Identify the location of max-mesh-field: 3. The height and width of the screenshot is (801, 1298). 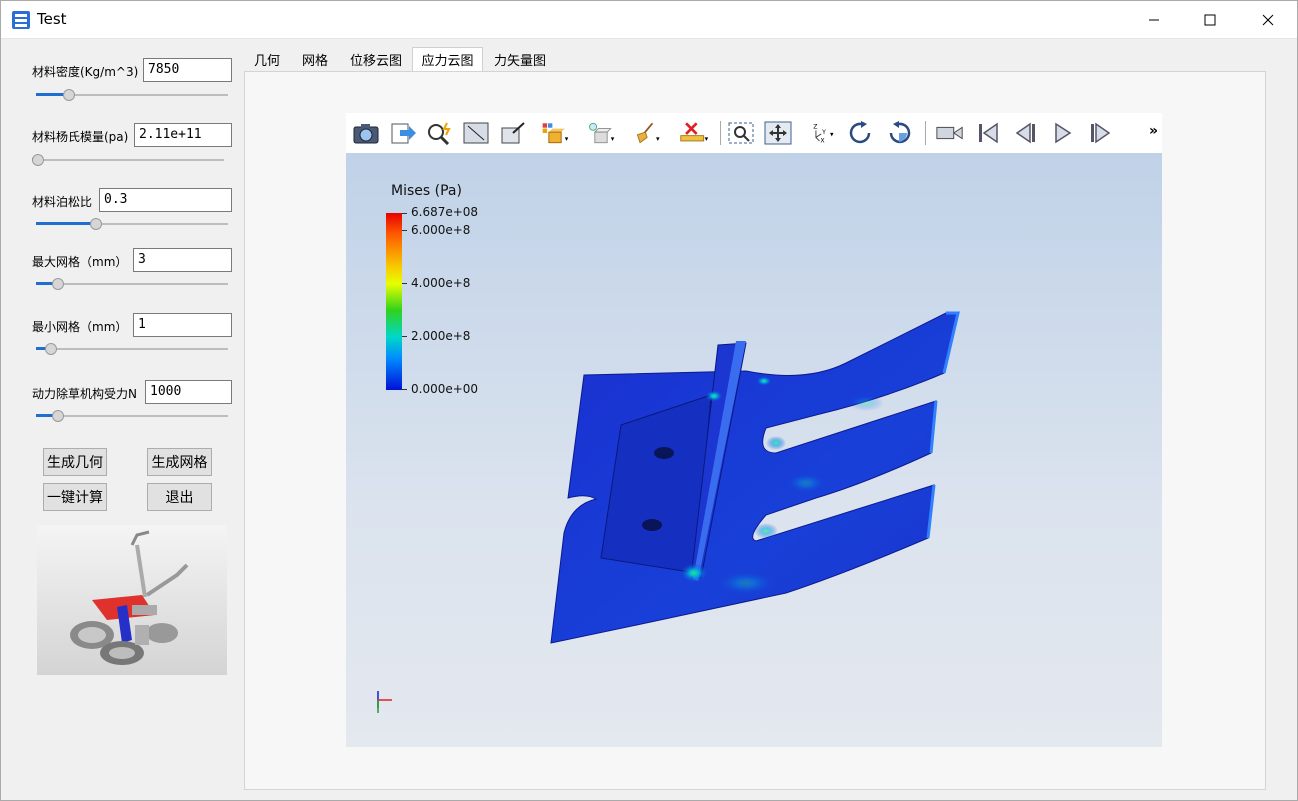
(182, 260).